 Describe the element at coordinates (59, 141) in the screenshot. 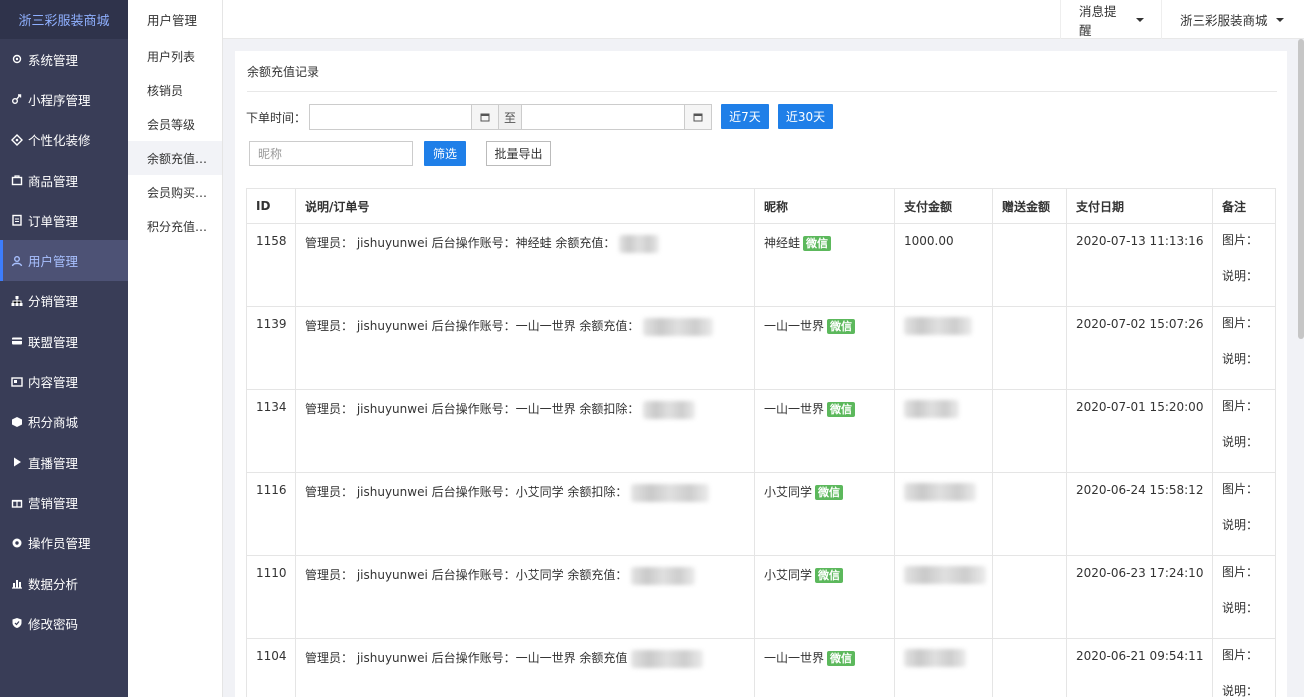

I see `sidebar-item-label: 个性化装修` at that location.